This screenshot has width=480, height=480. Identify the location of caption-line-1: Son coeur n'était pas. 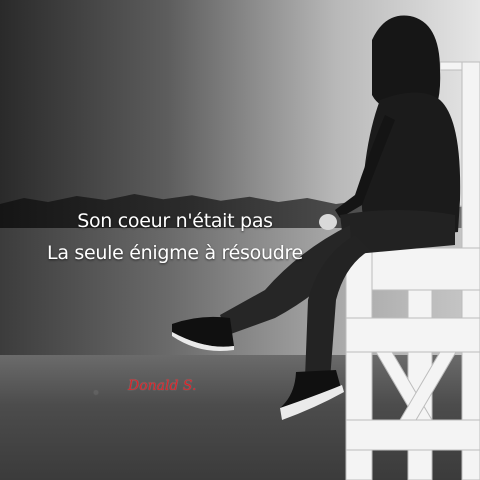
(175, 221).